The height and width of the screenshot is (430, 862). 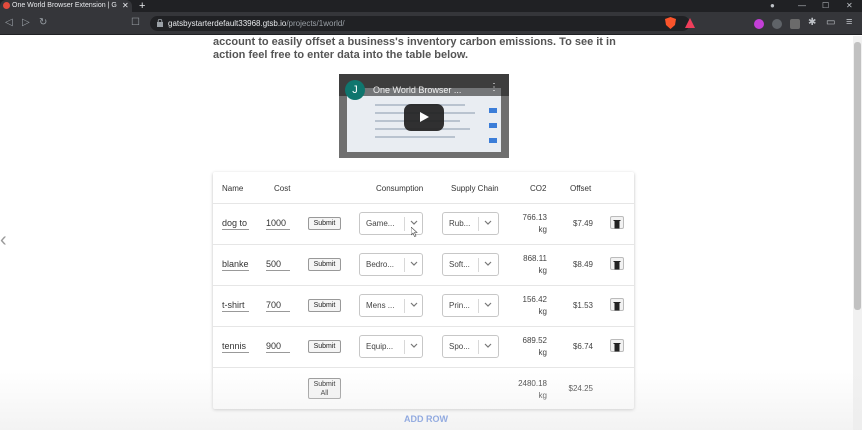 I want to click on url-path: /projects/1world/, so click(x=315, y=23).